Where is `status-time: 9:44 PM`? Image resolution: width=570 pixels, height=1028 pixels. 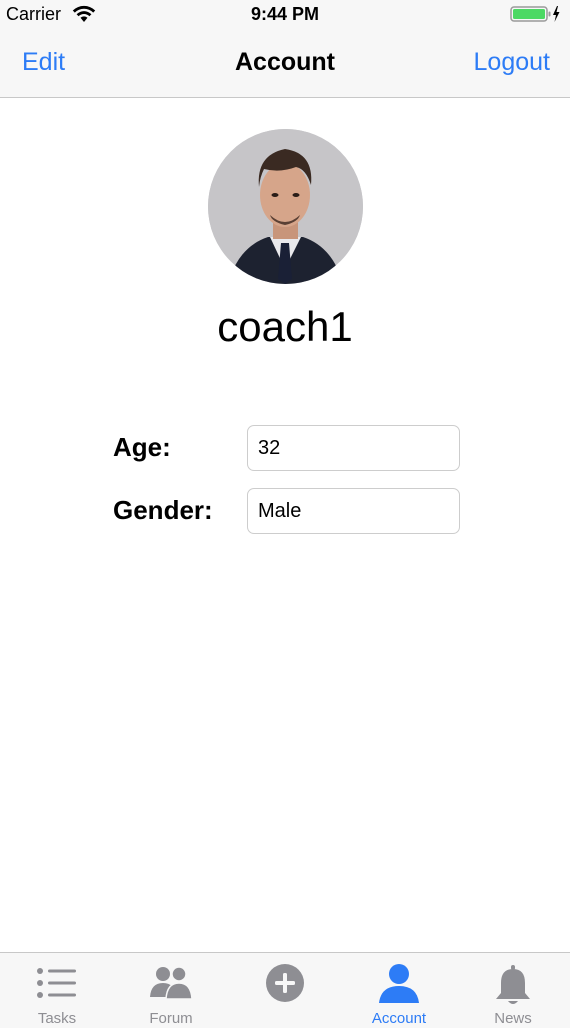
status-time: 9:44 PM is located at coordinates (285, 14).